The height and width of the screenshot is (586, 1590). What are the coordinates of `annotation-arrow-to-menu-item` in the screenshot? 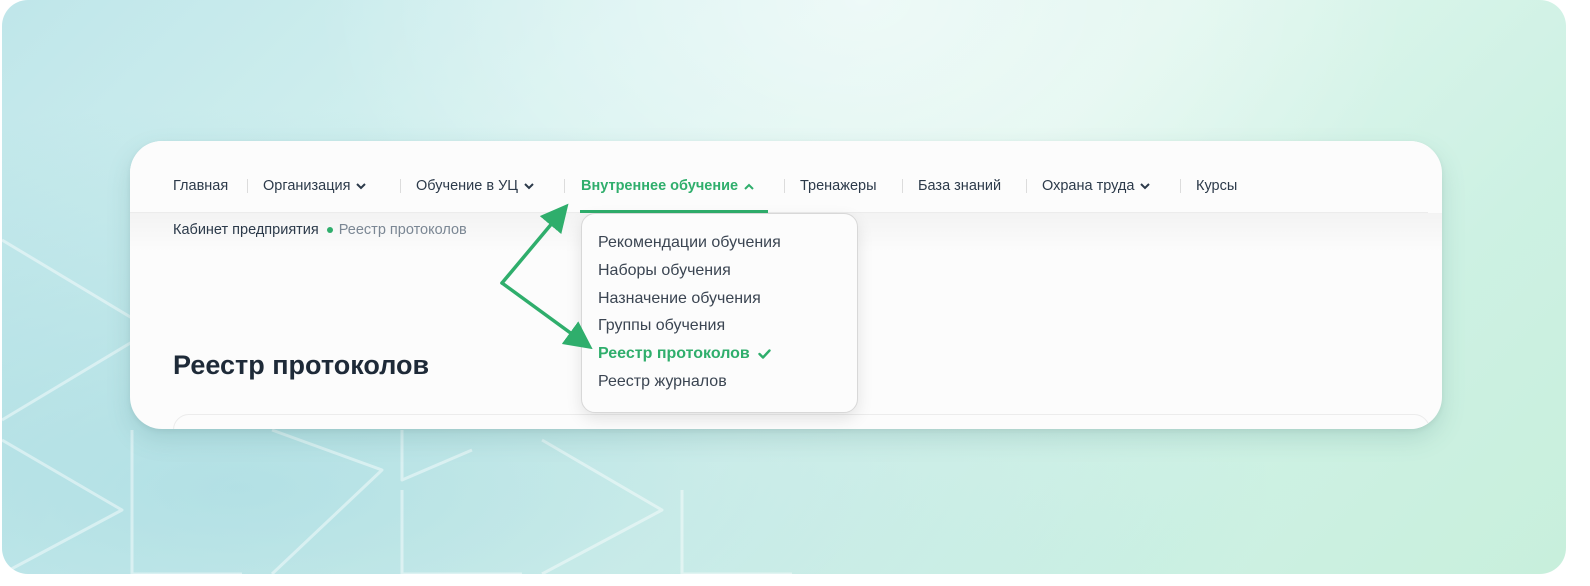 It's located at (546, 315).